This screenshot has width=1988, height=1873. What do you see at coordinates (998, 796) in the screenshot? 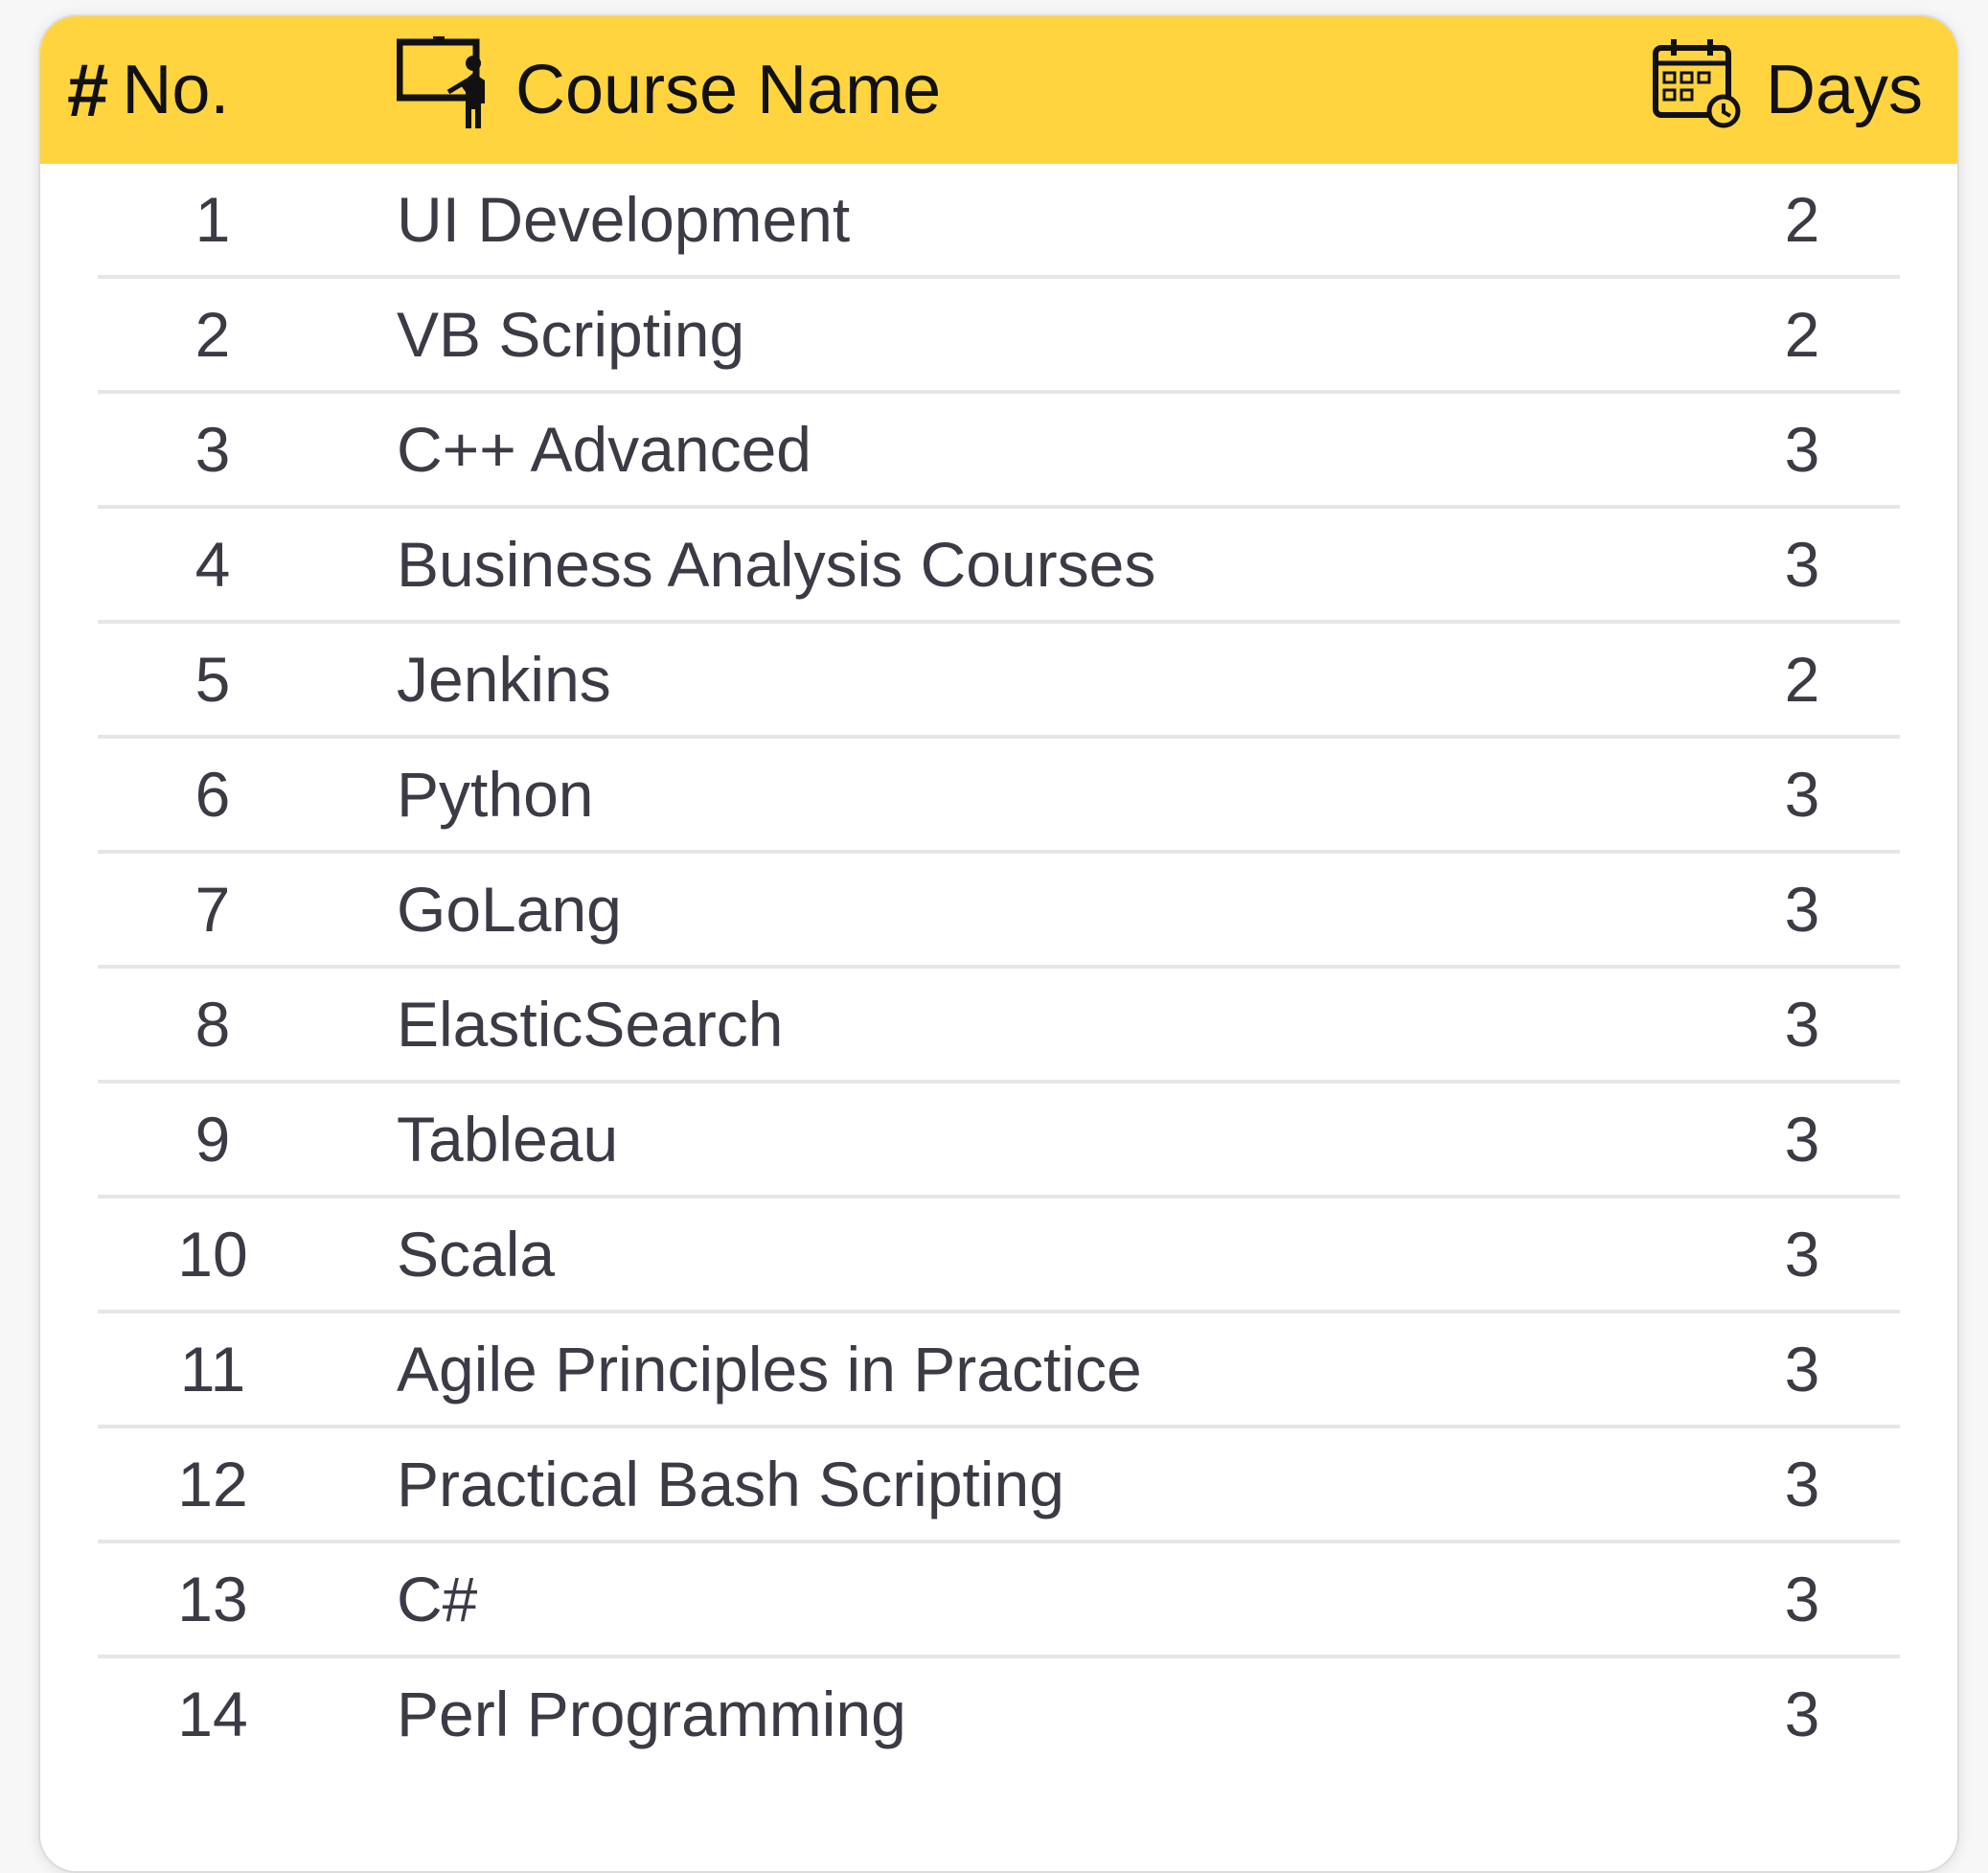
I see `table-row: 6 Python 3` at bounding box center [998, 796].